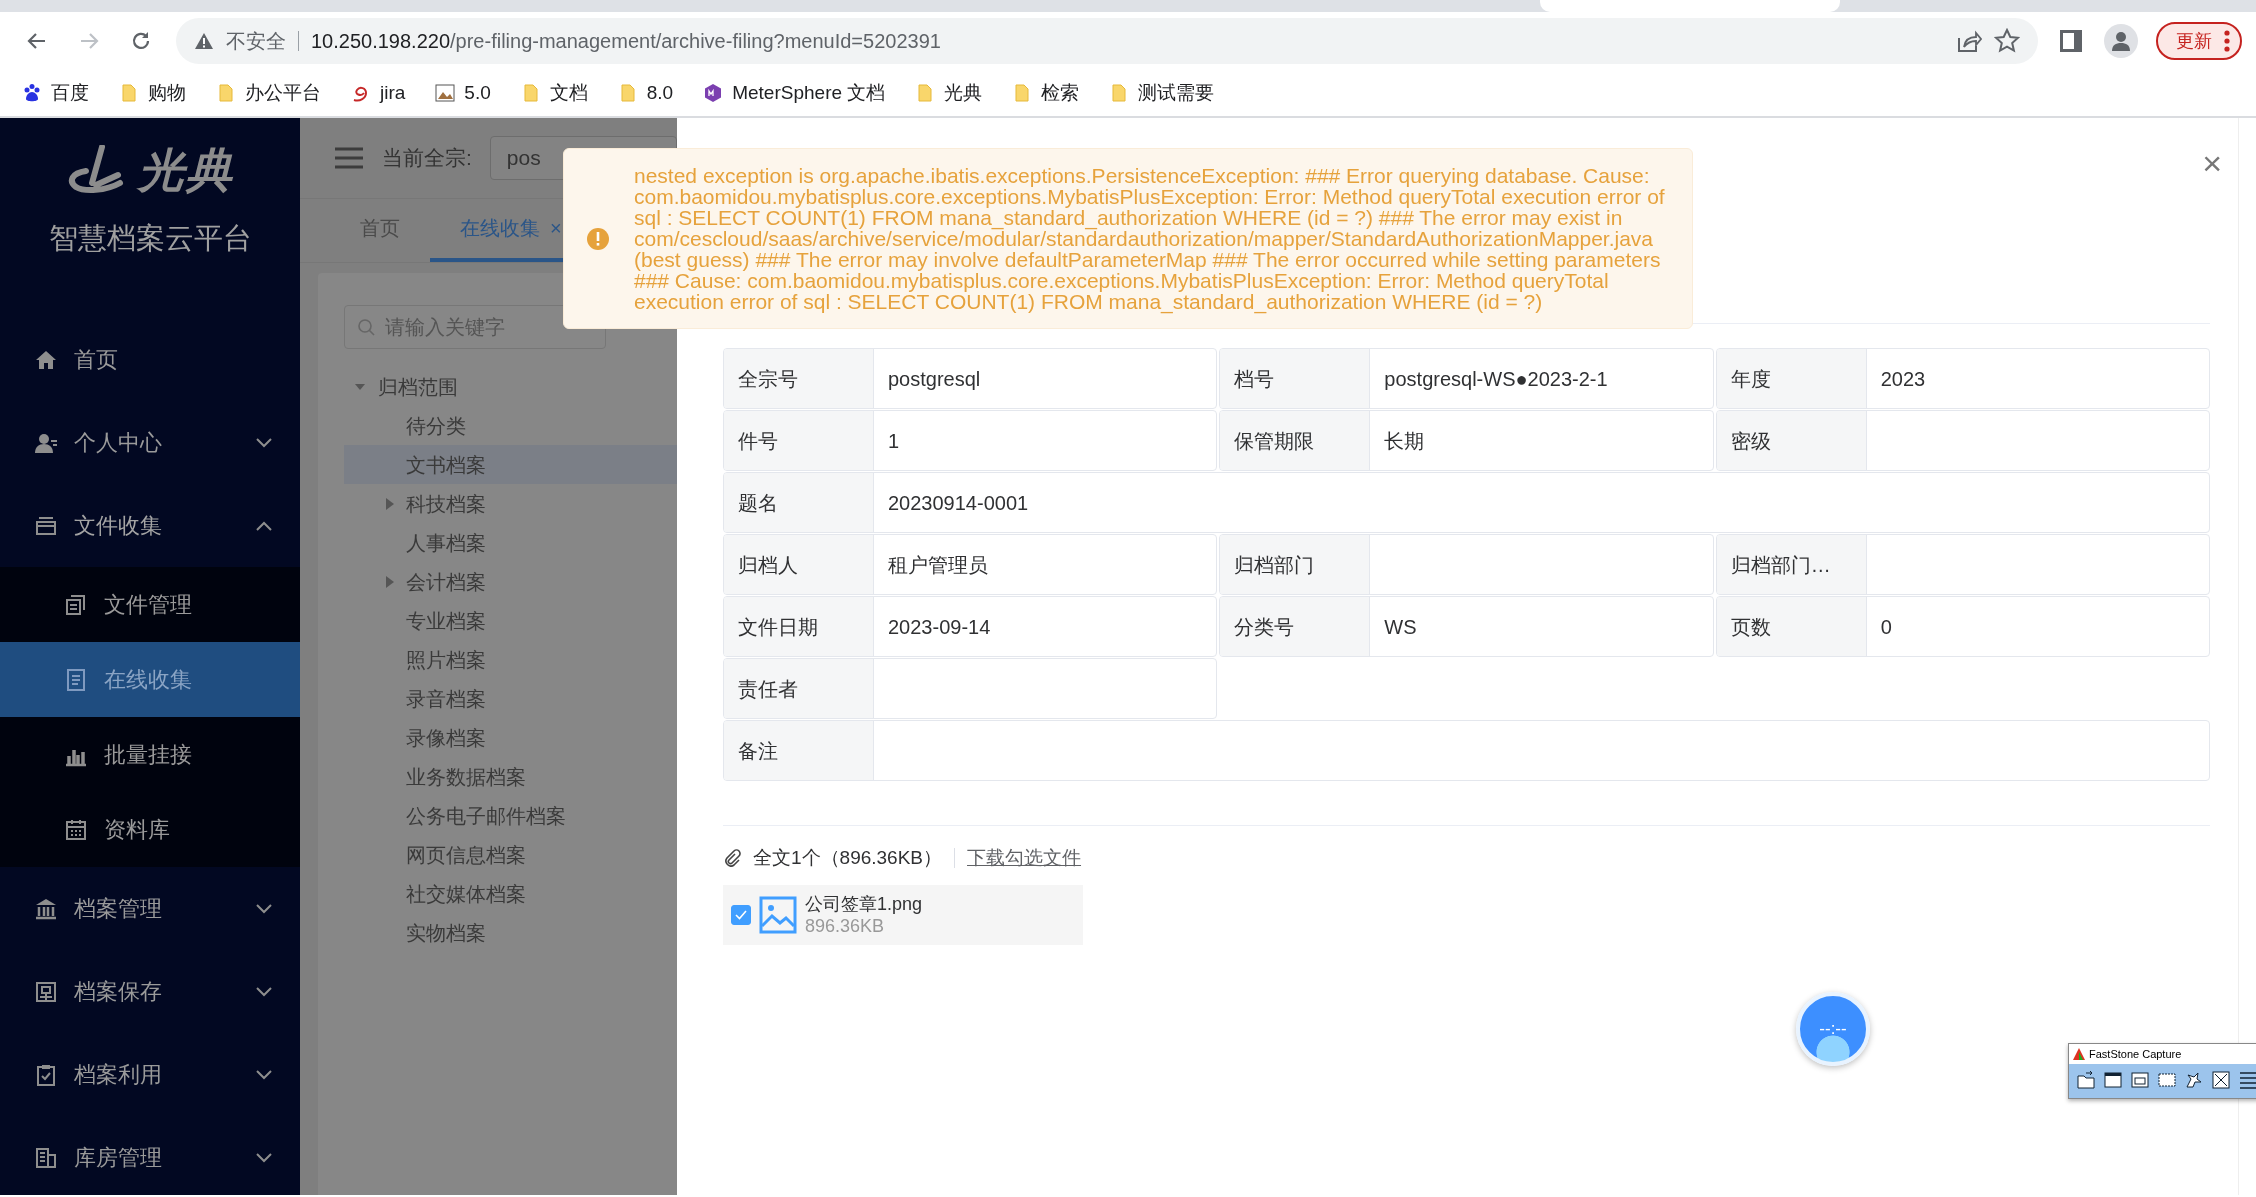 This screenshot has width=2256, height=1197. Describe the element at coordinates (1886, 627) in the screenshot. I see `field-value: 0` at that location.